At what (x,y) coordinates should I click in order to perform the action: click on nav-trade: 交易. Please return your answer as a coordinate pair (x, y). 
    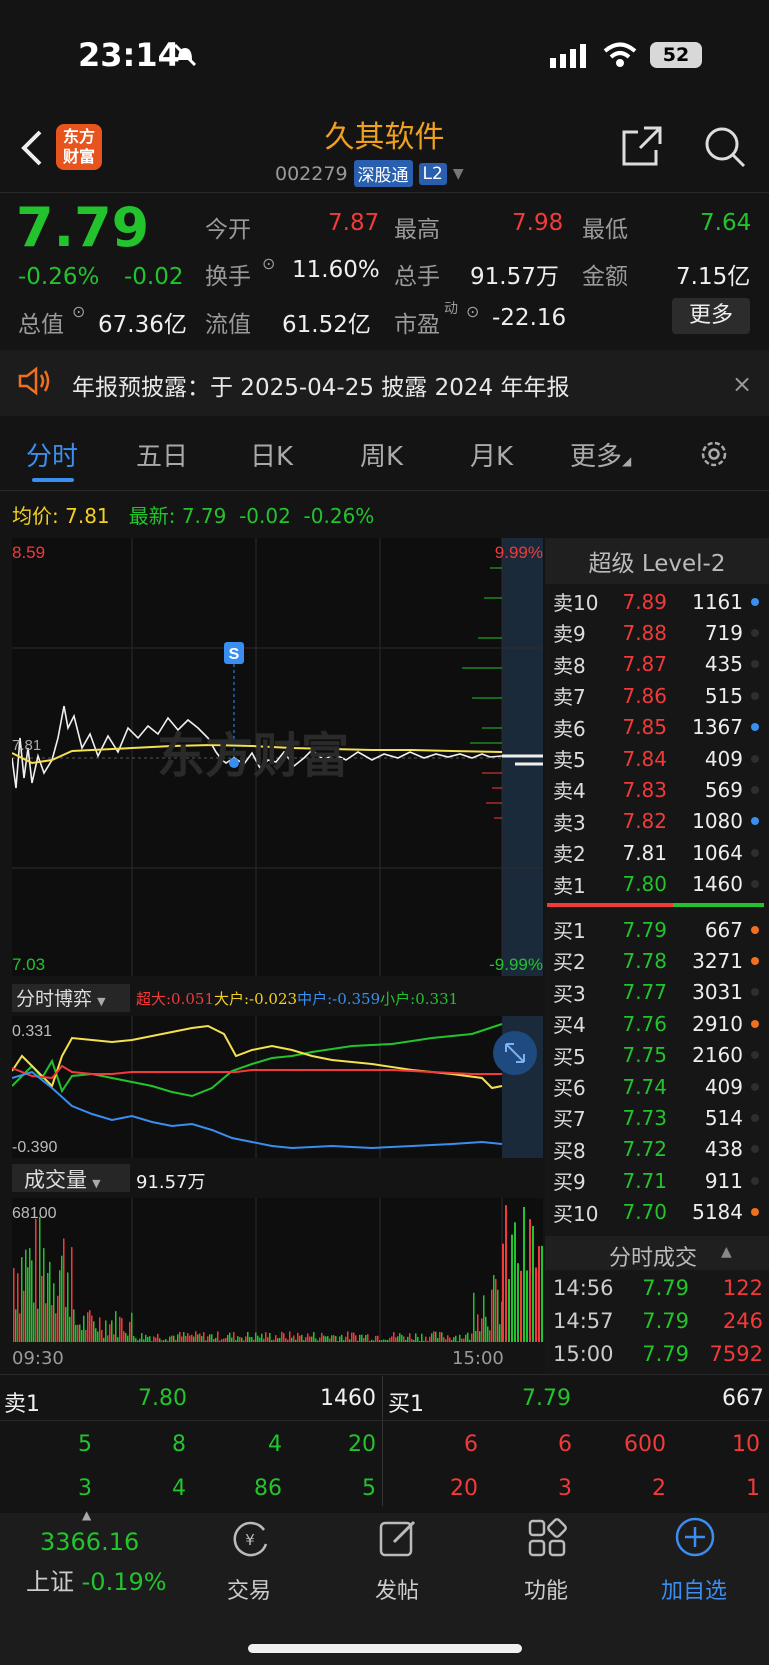
    Looking at the image, I should click on (249, 1589).